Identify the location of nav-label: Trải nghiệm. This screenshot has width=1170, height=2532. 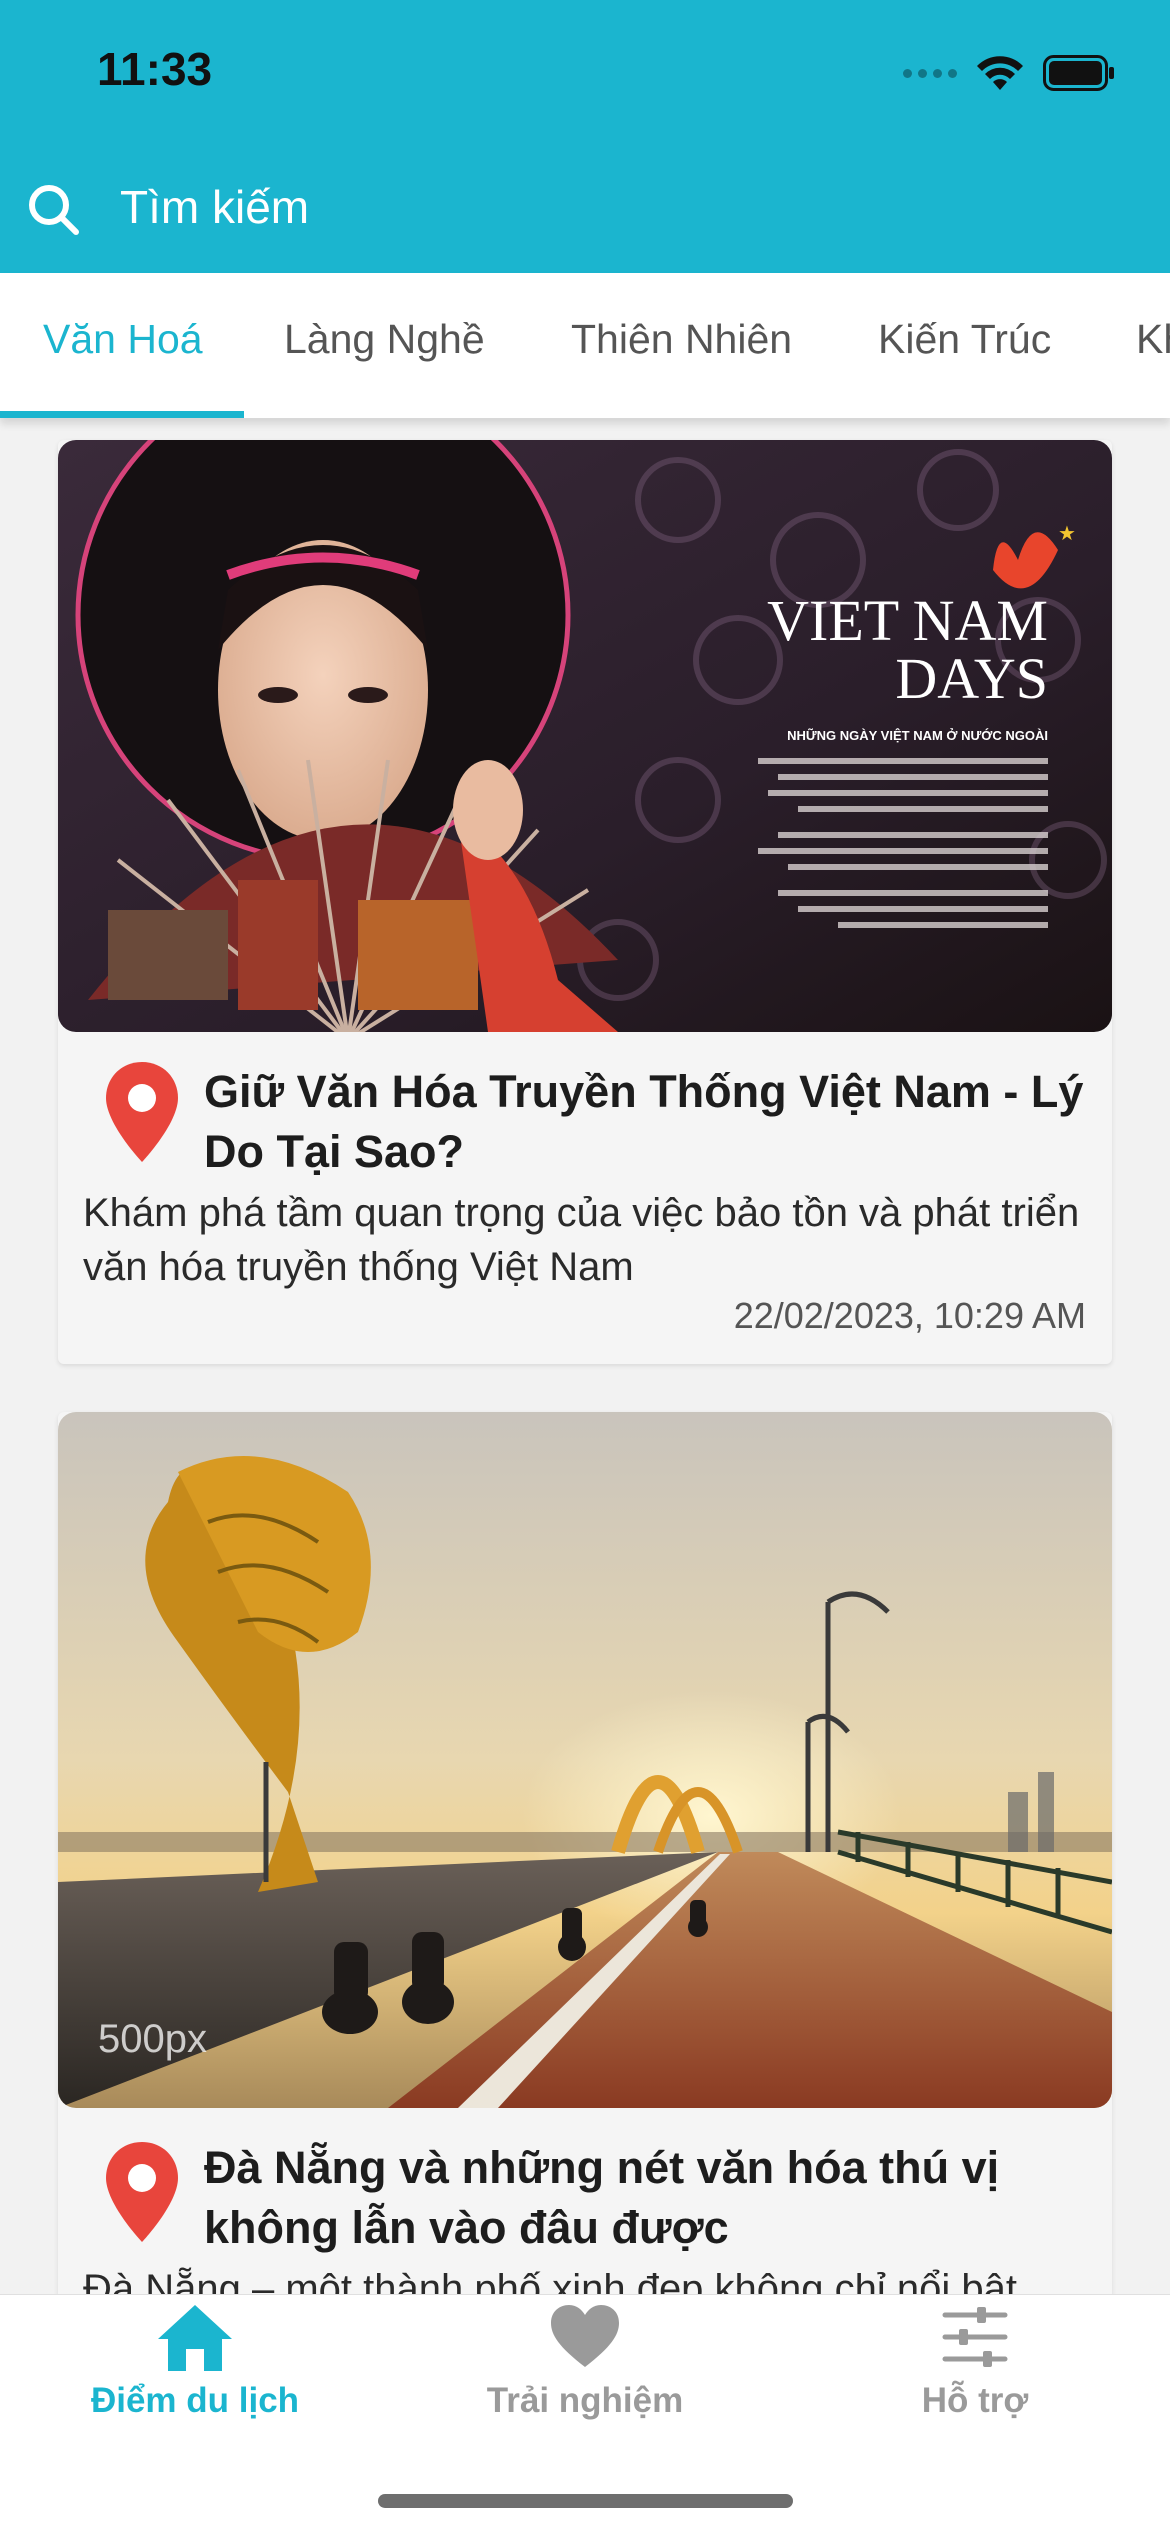
(585, 2400).